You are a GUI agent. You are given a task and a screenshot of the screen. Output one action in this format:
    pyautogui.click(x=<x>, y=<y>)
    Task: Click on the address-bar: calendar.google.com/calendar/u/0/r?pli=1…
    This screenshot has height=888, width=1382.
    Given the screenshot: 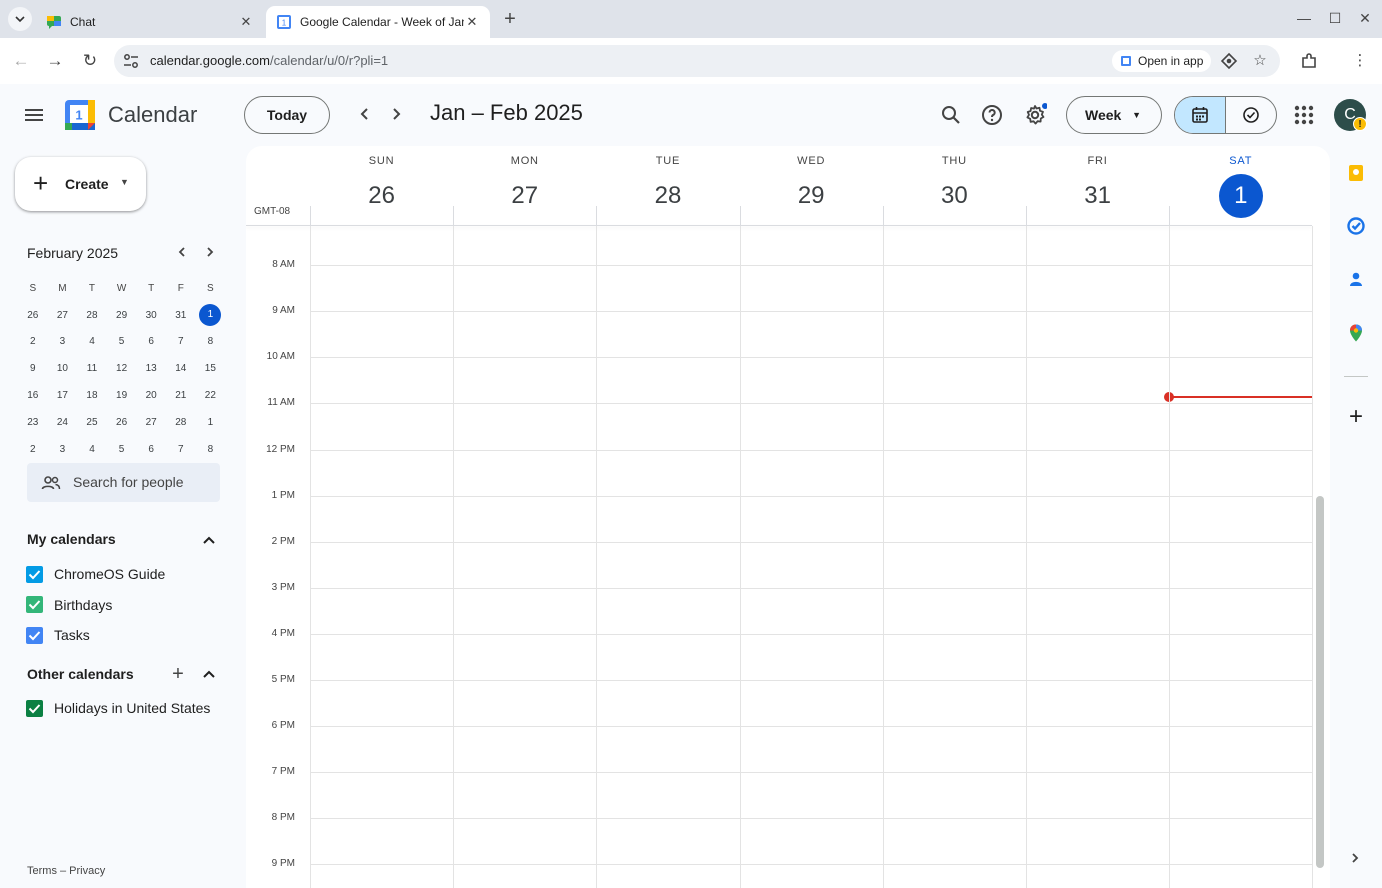 What is the action you would take?
    pyautogui.click(x=697, y=61)
    